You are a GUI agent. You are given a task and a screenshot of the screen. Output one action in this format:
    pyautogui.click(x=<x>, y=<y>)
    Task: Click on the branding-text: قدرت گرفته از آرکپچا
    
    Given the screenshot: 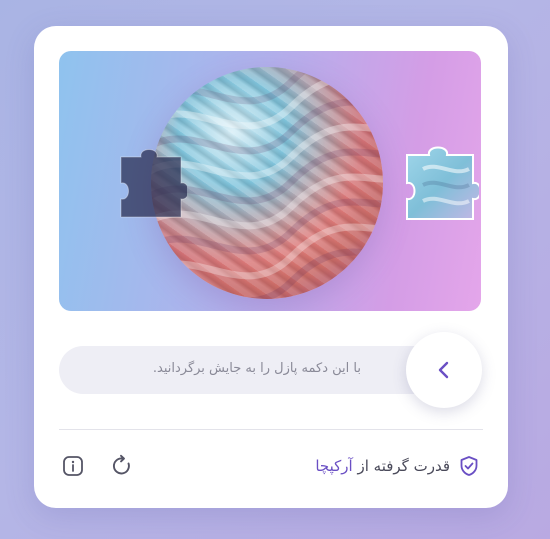 What is the action you would take?
    pyautogui.click(x=382, y=466)
    